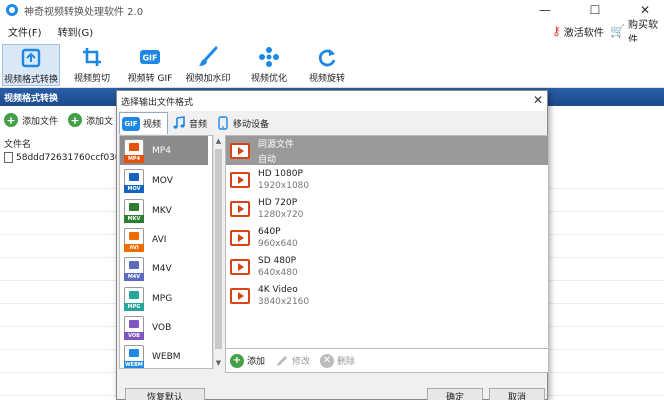 This screenshot has height=400, width=664. I want to click on restore-default-button: 恢复默认, so click(165, 394).